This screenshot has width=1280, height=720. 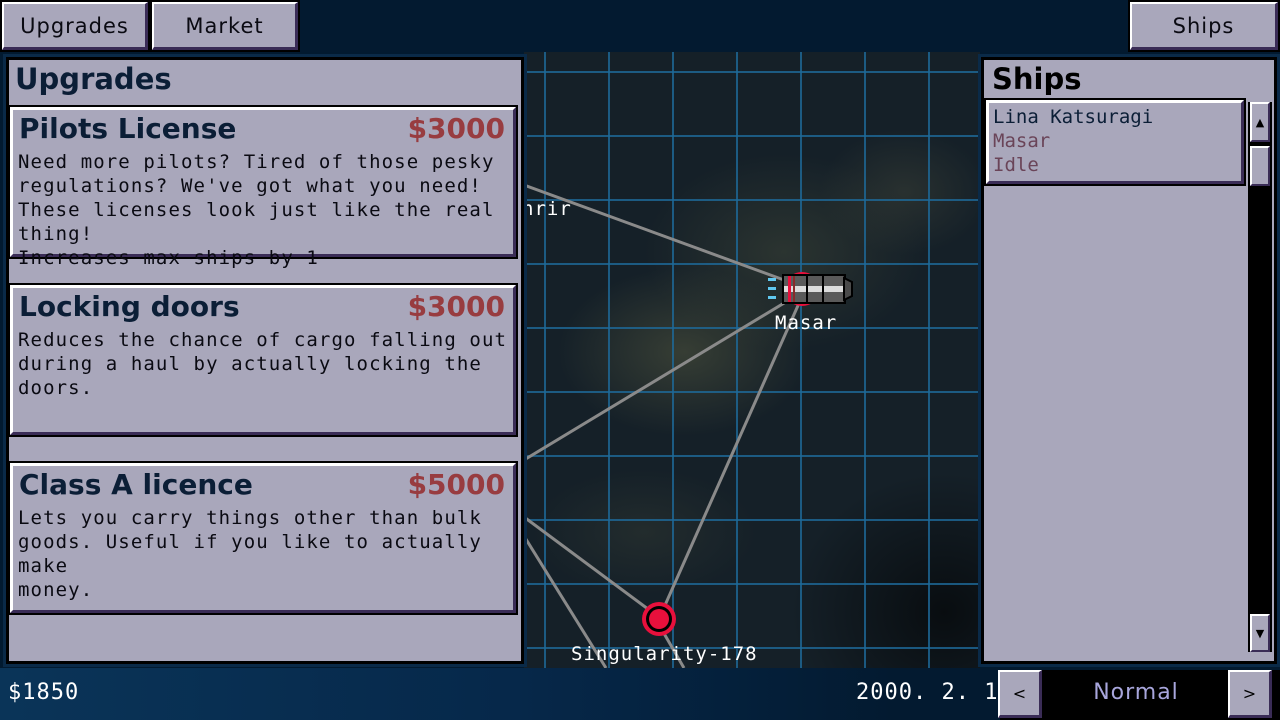 I want to click on speed-decrease-button: <, so click(x=1020, y=694).